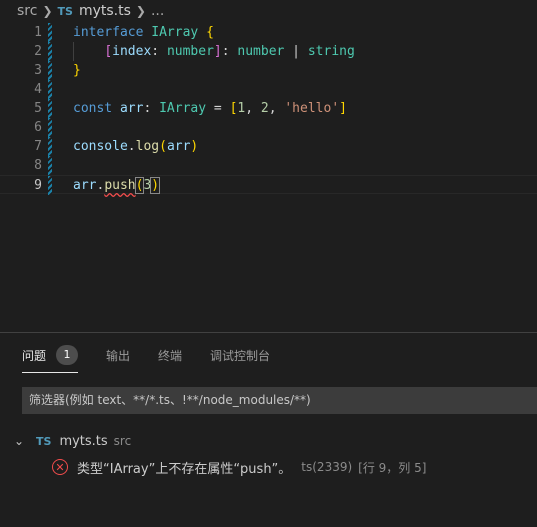 The height and width of the screenshot is (527, 537). I want to click on code-token: {, so click(210, 32).